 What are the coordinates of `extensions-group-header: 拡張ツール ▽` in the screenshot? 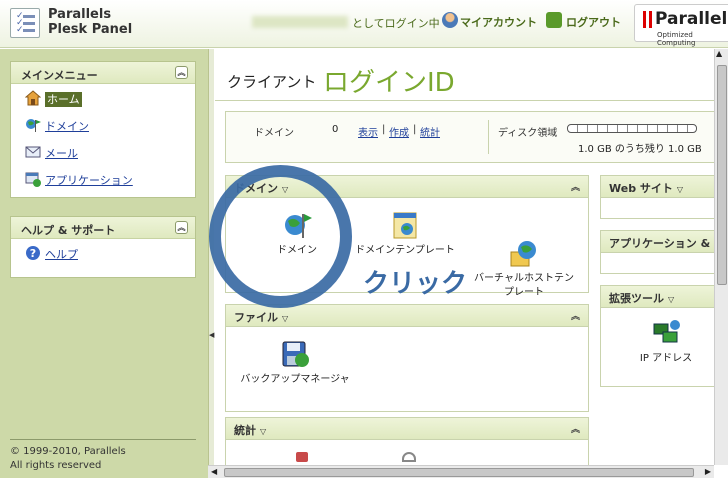 It's located at (664, 297).